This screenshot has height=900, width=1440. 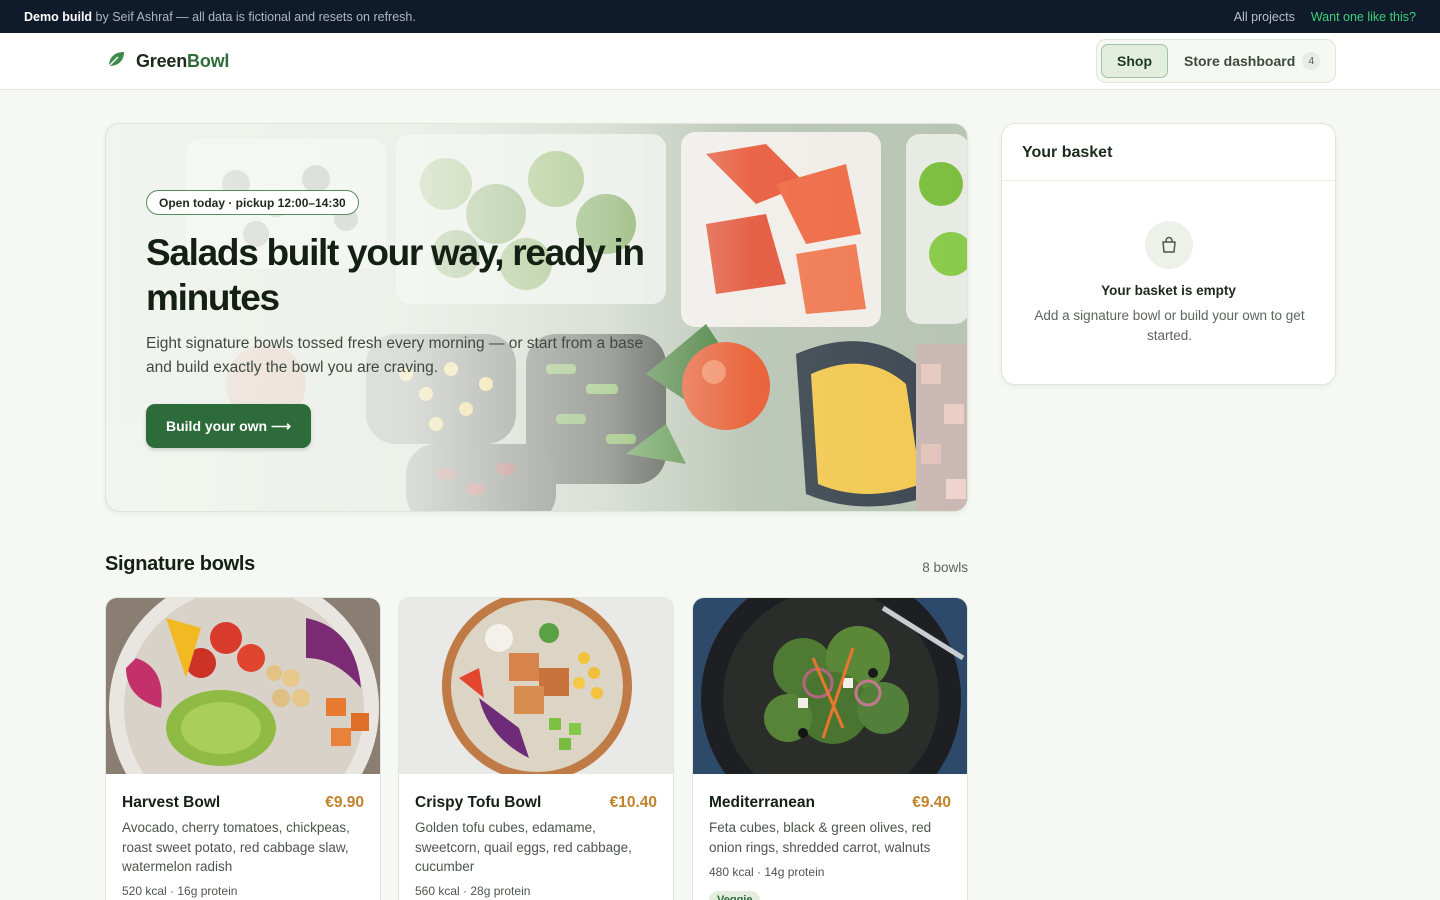 What do you see at coordinates (735, 895) in the screenshot?
I see `veggie-tag: Veggie` at bounding box center [735, 895].